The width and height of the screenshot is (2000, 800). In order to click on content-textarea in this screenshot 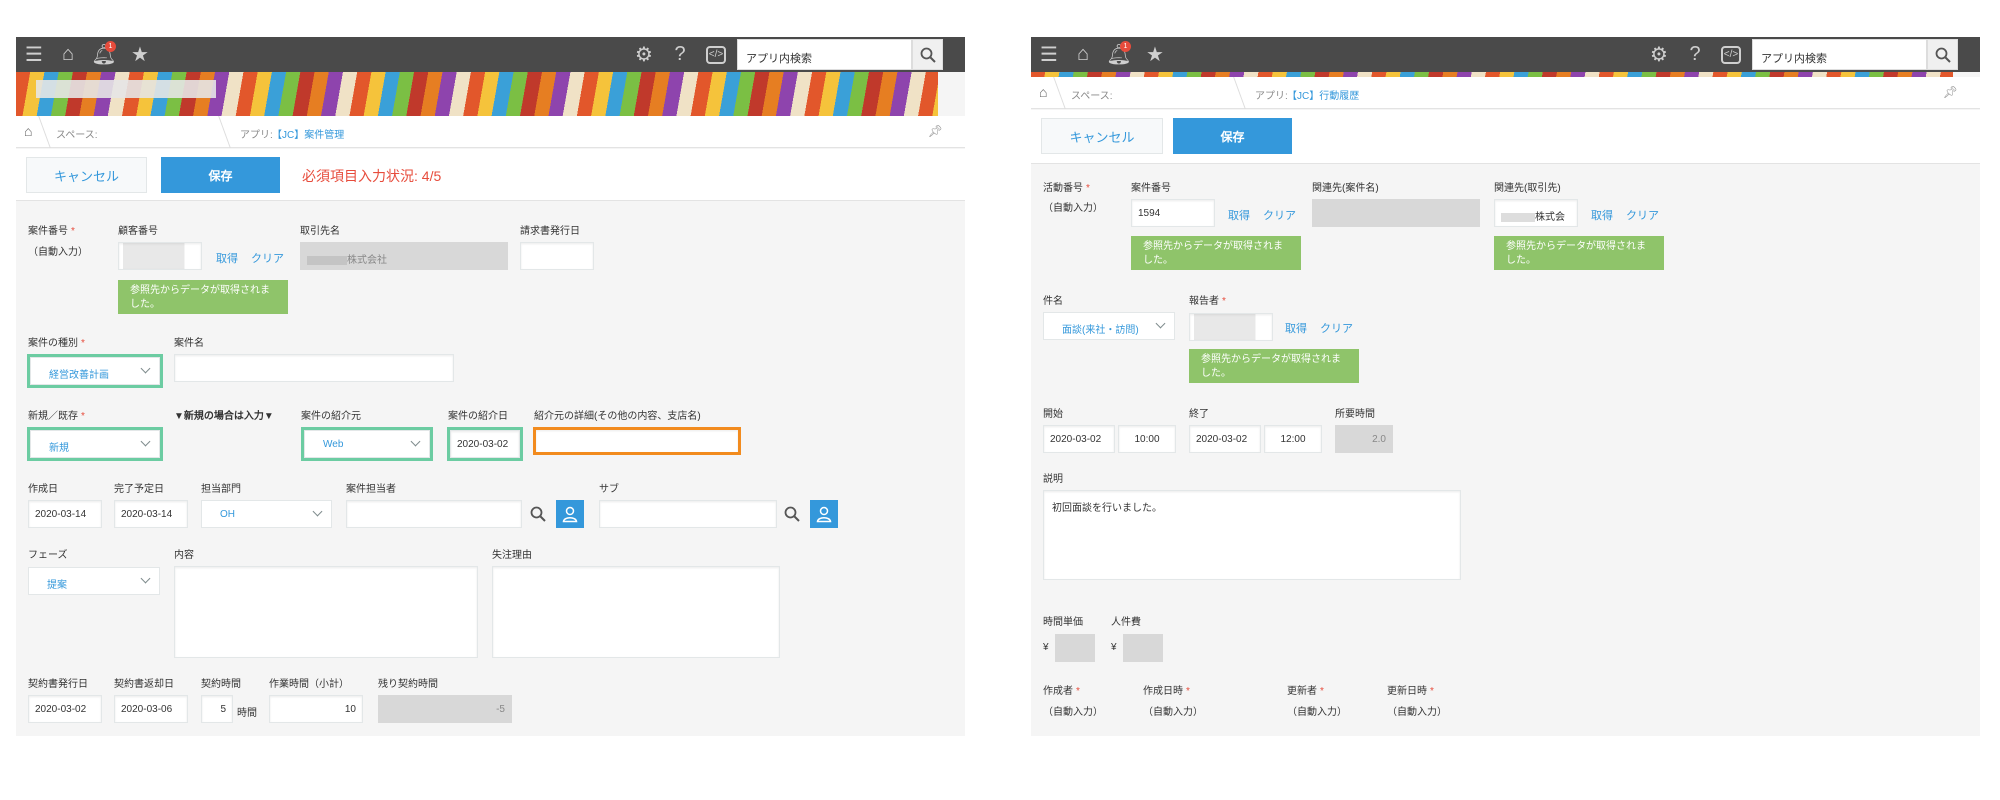, I will do `click(326, 612)`.